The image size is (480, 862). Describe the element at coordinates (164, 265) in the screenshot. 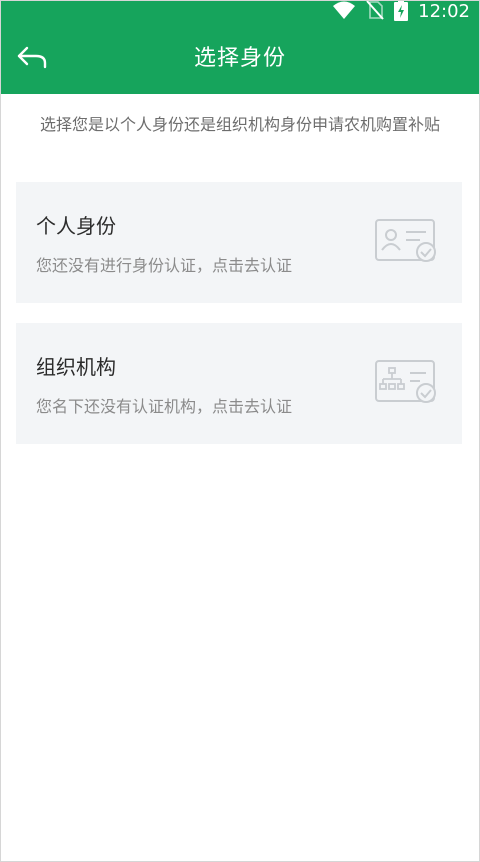

I see `personal-identity-subtitle: 您还没有进行身份认证，点击去认证` at that location.